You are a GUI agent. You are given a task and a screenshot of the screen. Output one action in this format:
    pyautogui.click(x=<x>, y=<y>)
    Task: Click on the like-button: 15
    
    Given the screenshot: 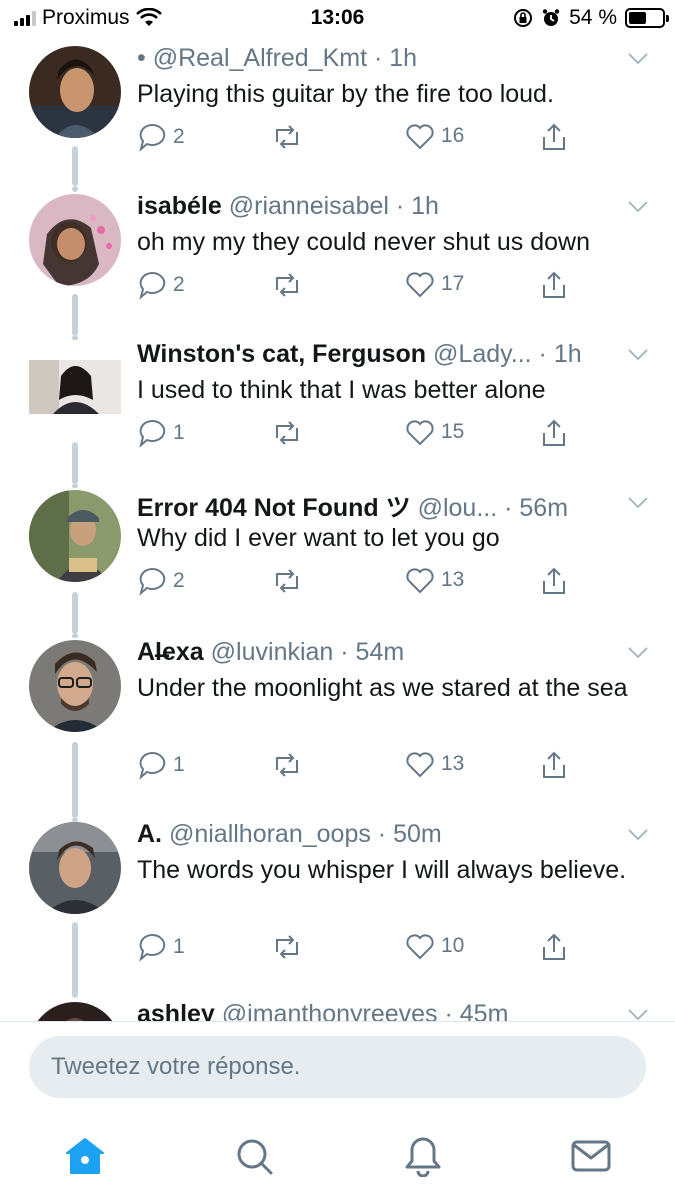 What is the action you would take?
    pyautogui.click(x=434, y=432)
    